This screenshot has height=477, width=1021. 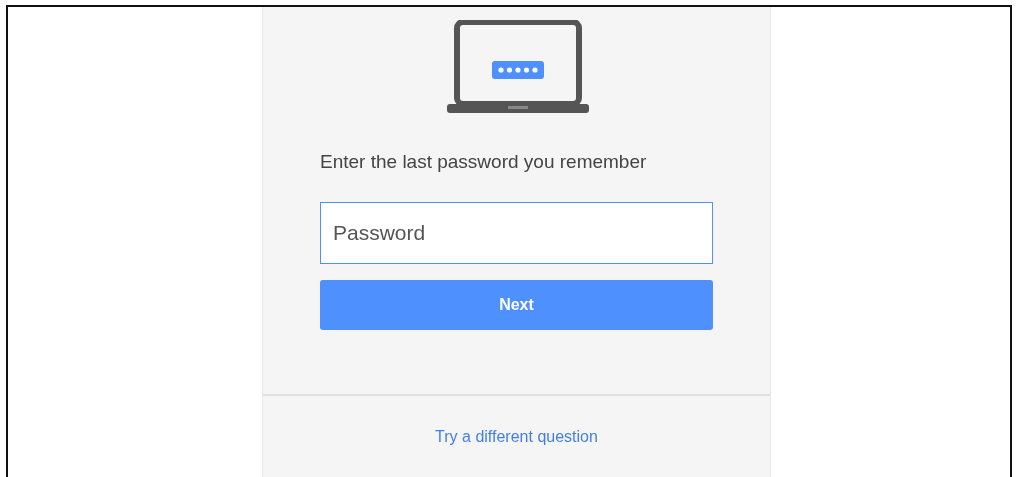 What do you see at coordinates (517, 66) in the screenshot?
I see `laptop-icon` at bounding box center [517, 66].